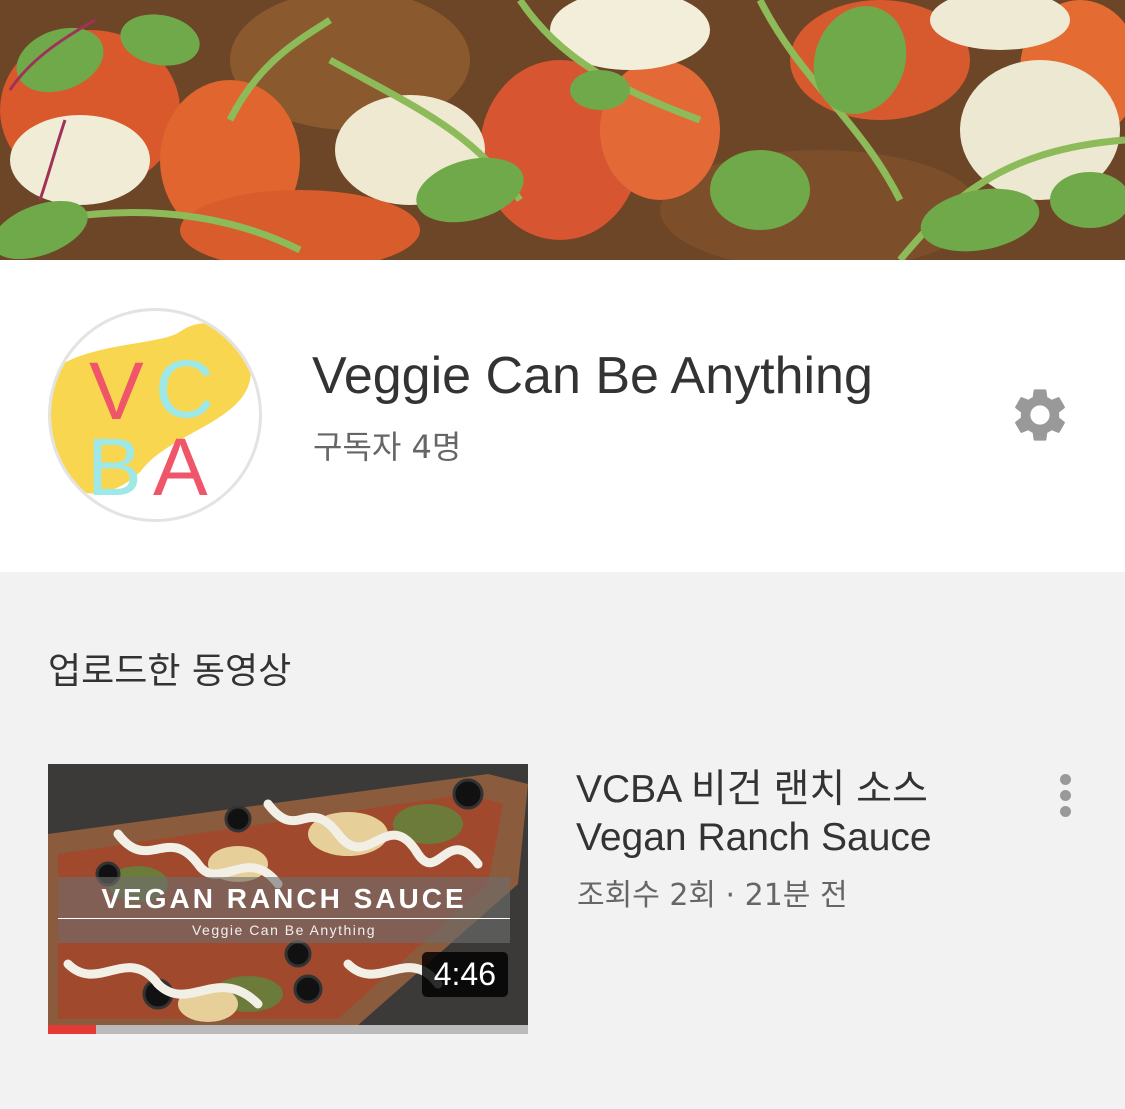 This screenshot has width=1125, height=1109. Describe the element at coordinates (712, 895) in the screenshot. I see `video-meta: 조회수 2회 · 21분 전` at that location.